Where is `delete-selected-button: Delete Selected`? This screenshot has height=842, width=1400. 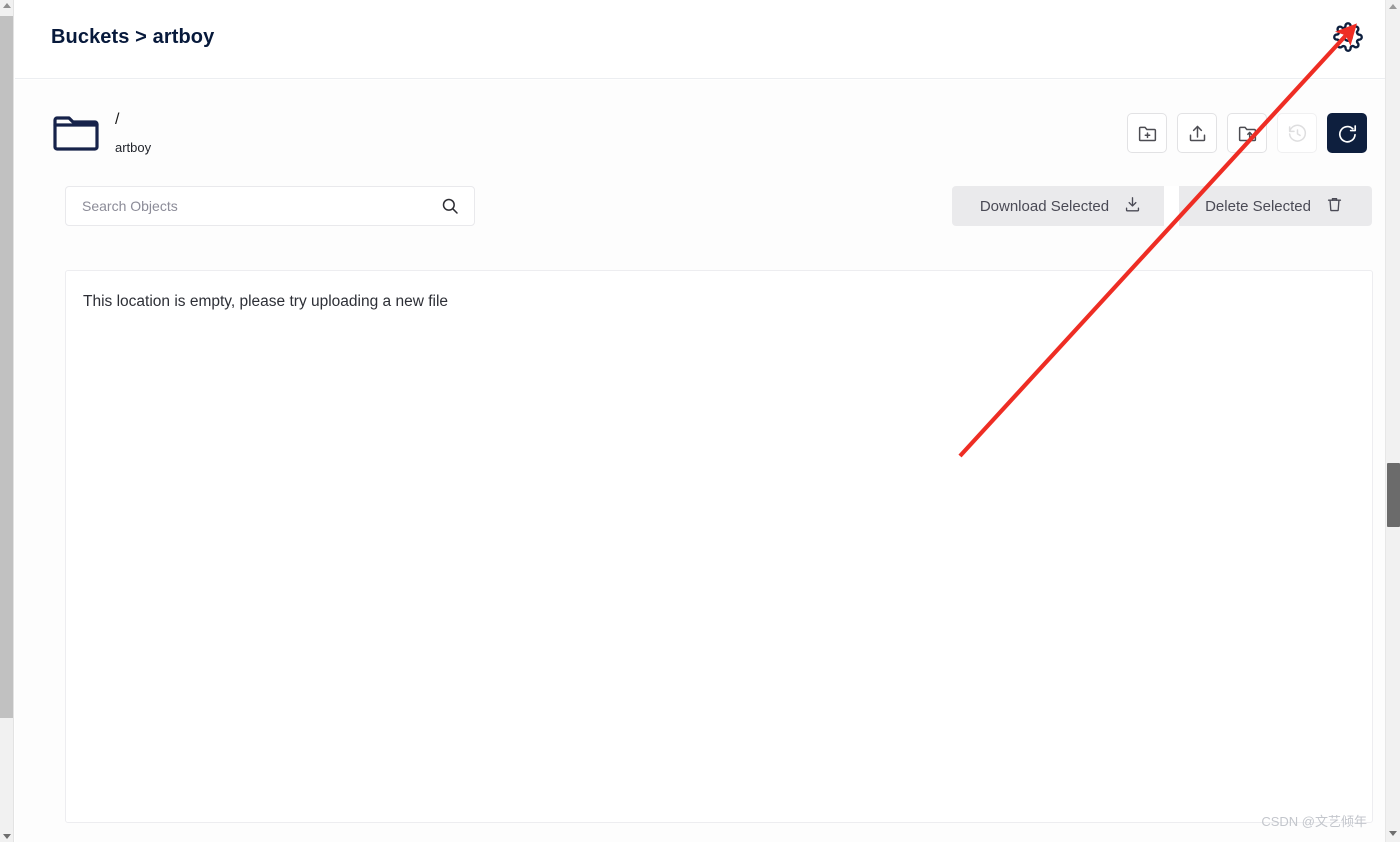
delete-selected-button: Delete Selected is located at coordinates (1275, 206).